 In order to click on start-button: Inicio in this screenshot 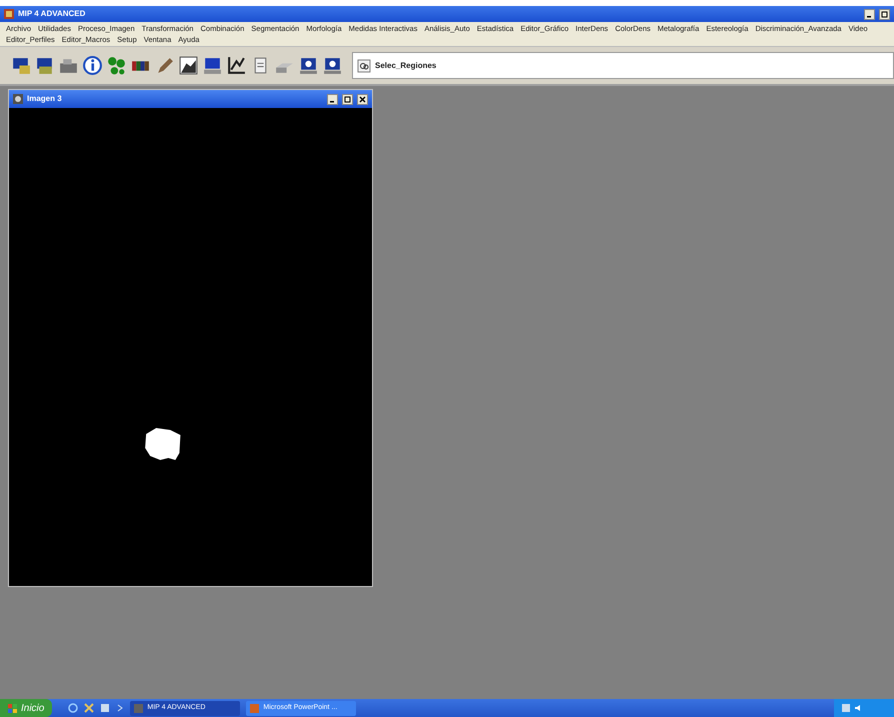, I will do `click(26, 708)`.